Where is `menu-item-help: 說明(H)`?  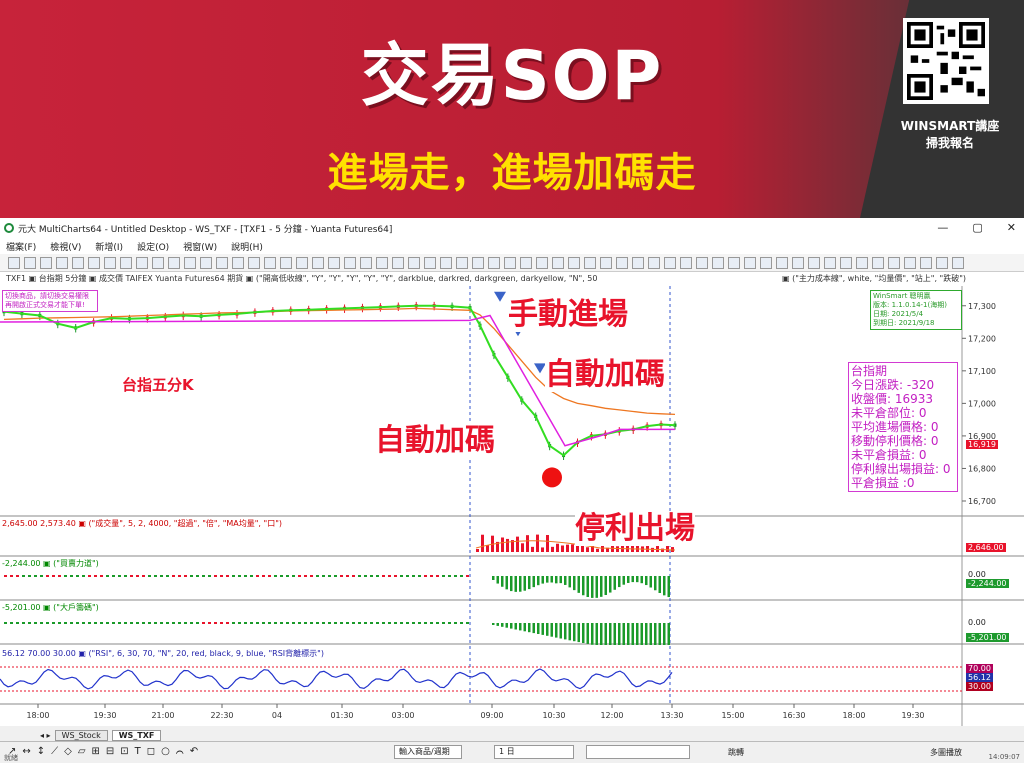
menu-item-help: 說明(H) is located at coordinates (247, 246).